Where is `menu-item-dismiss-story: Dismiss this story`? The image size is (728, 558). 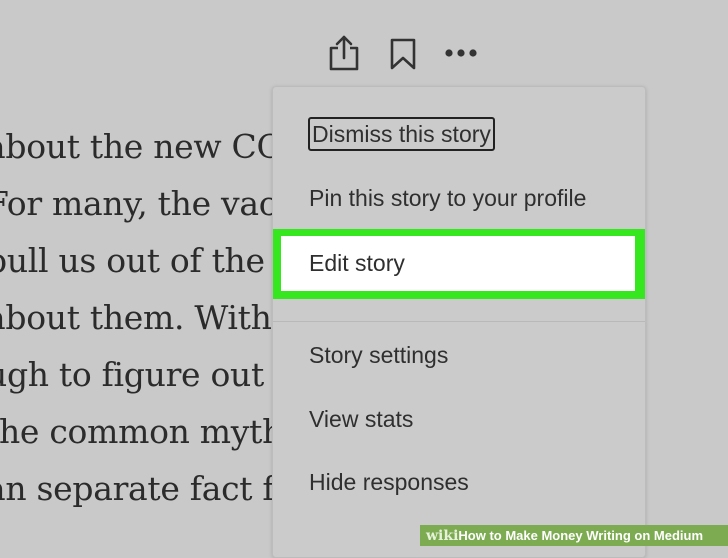
menu-item-dismiss-story: Dismiss this story is located at coordinates (401, 134).